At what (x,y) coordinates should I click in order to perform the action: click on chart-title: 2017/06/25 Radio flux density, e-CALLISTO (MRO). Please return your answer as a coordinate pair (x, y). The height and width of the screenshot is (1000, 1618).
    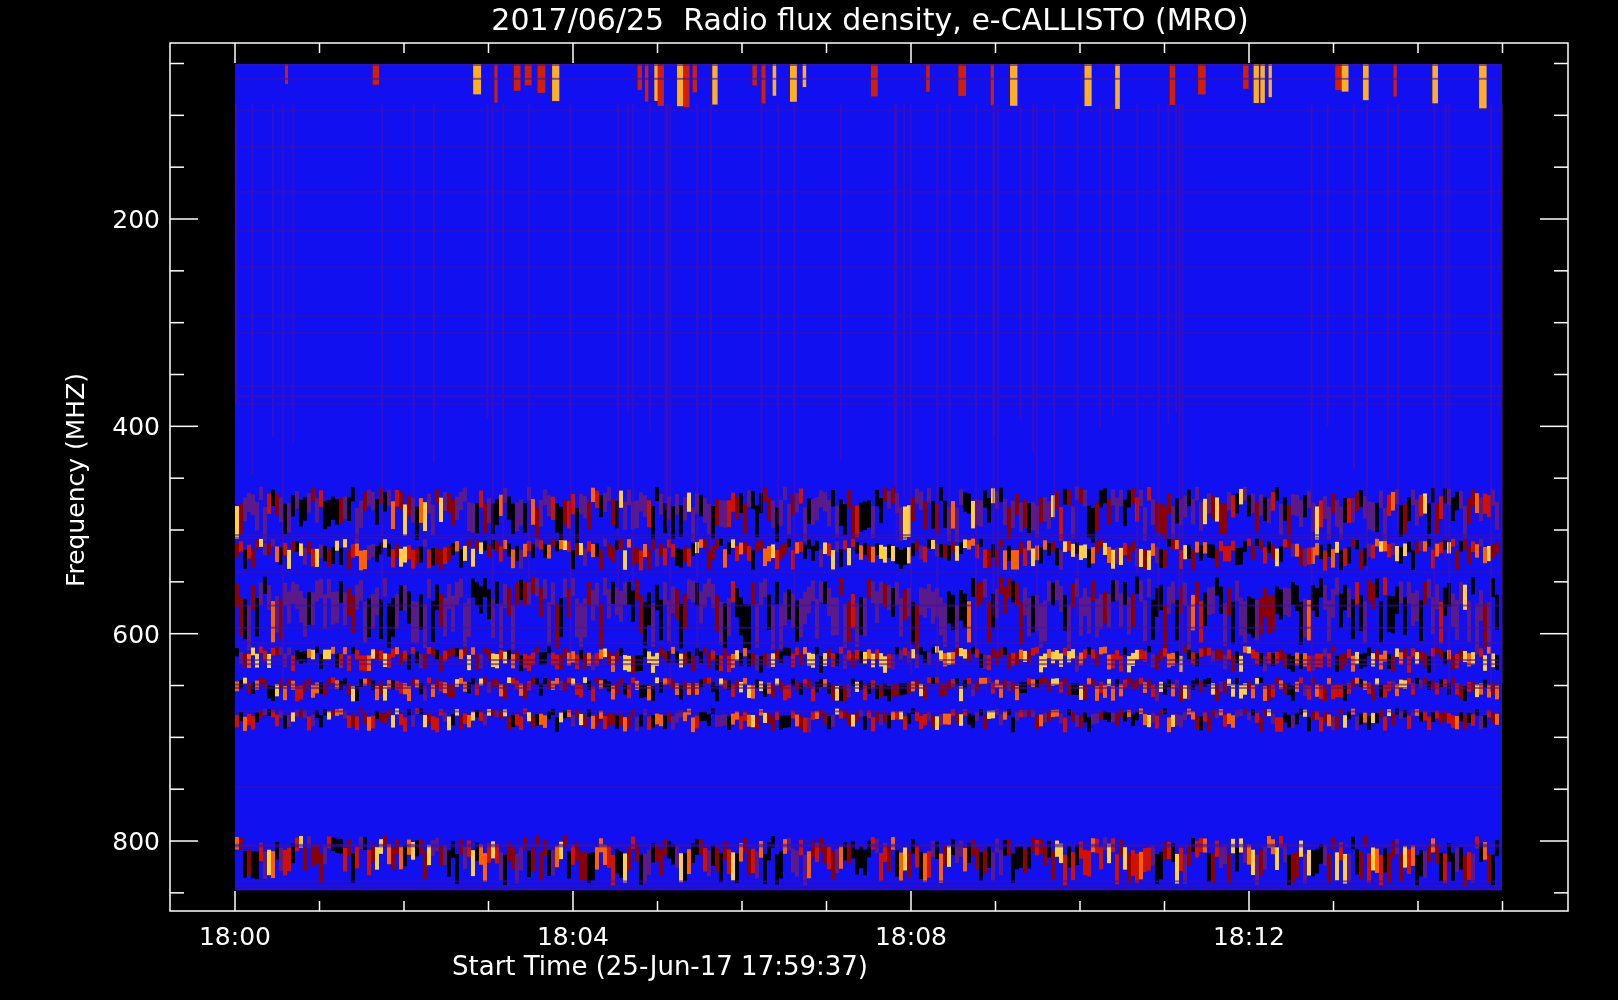
    Looking at the image, I should click on (870, 19).